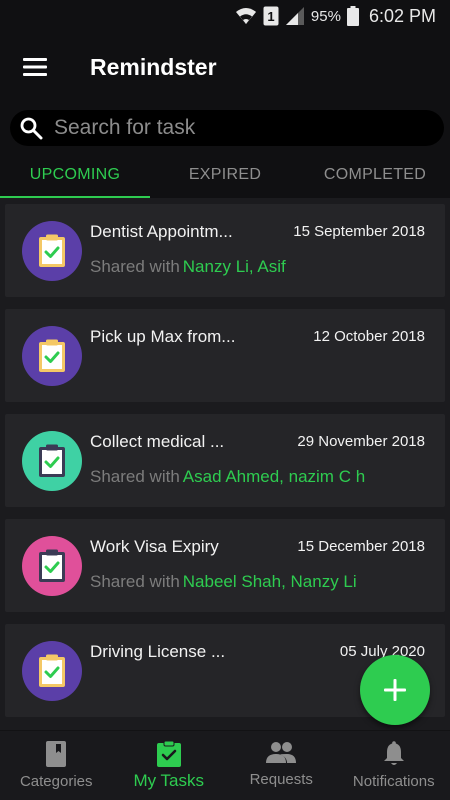 The height and width of the screenshot is (800, 450). I want to click on task-date: 29 November 2018, so click(361, 441).